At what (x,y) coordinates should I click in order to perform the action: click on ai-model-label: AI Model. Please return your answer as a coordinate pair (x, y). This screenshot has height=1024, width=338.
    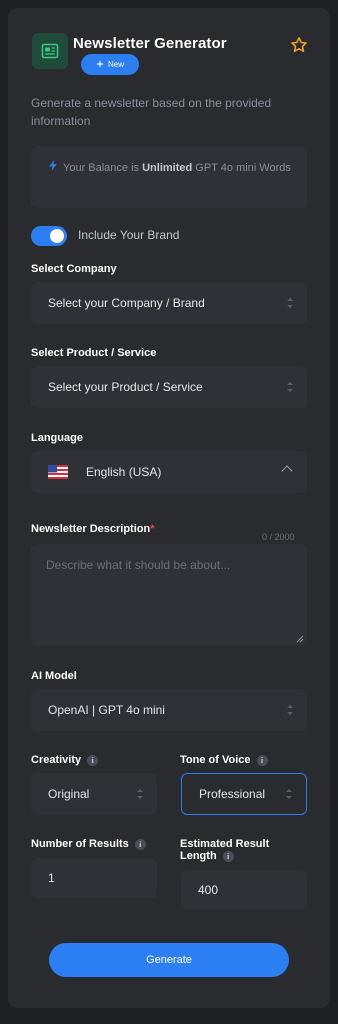
    Looking at the image, I should click on (54, 676).